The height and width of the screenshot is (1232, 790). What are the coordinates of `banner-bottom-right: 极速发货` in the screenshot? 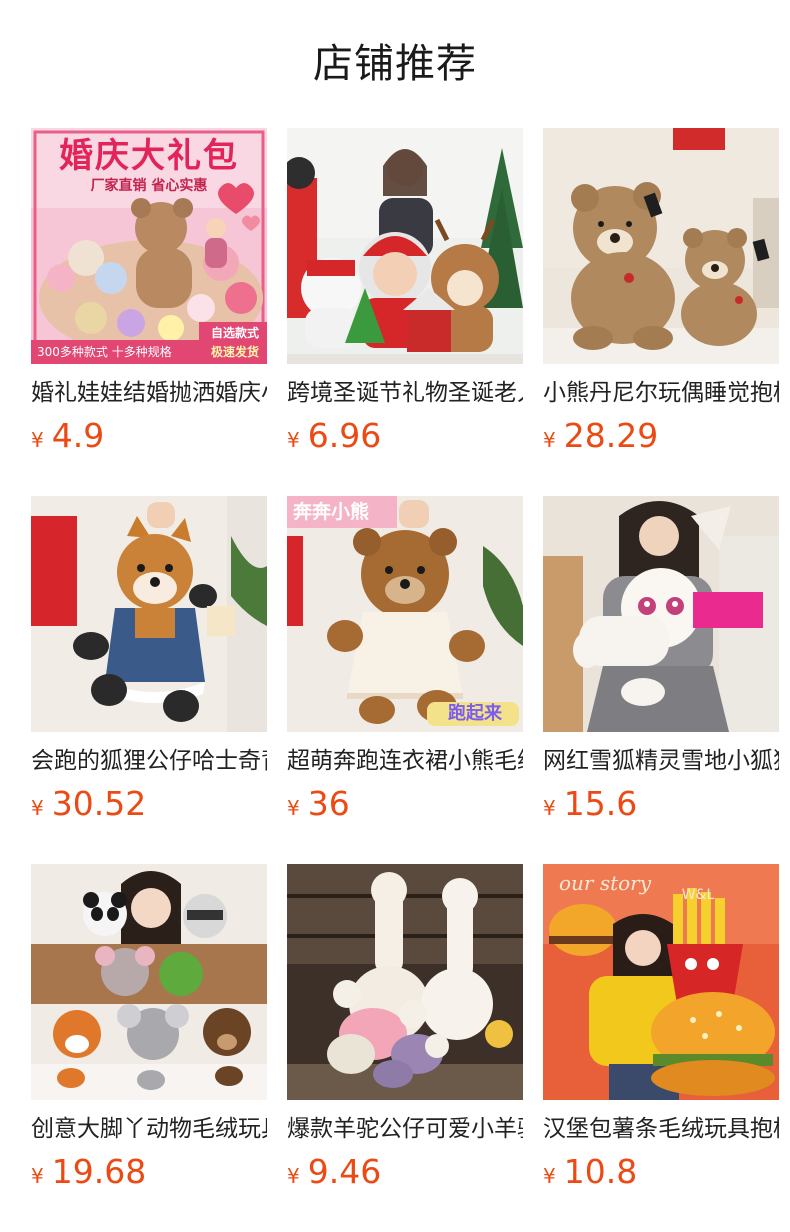 It's located at (234, 352).